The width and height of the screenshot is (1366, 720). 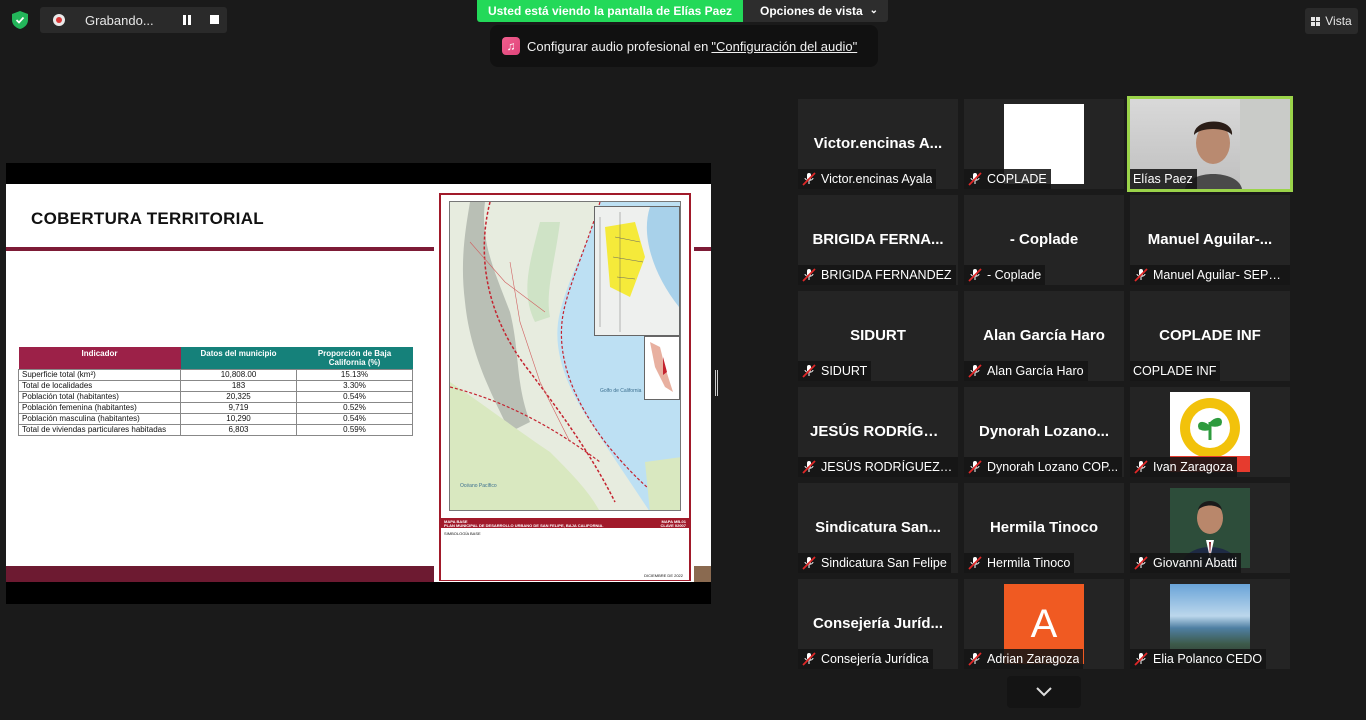 I want to click on participant-tile: Consejería Juríd... Consejería Jurídica, so click(x=878, y=624).